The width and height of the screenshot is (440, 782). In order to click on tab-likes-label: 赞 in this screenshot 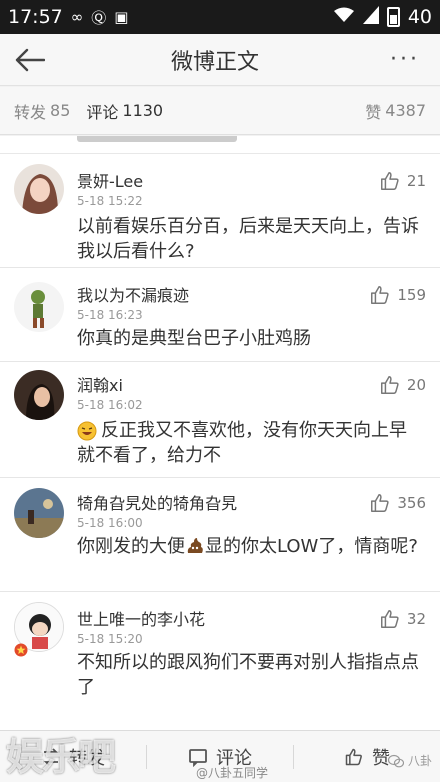, I will do `click(373, 112)`.